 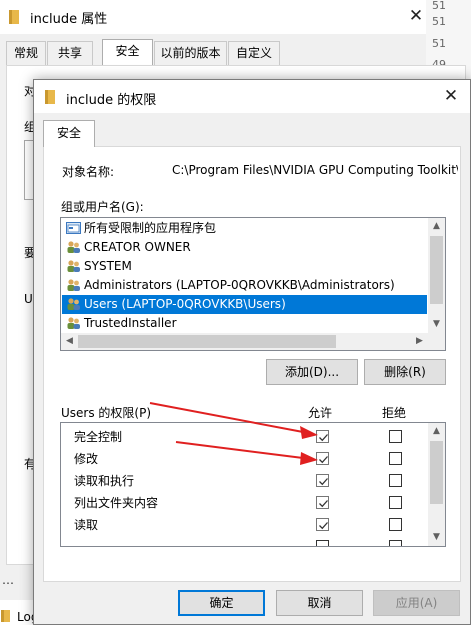 What do you see at coordinates (244, 540) in the screenshot?
I see `permission-row-partial` at bounding box center [244, 540].